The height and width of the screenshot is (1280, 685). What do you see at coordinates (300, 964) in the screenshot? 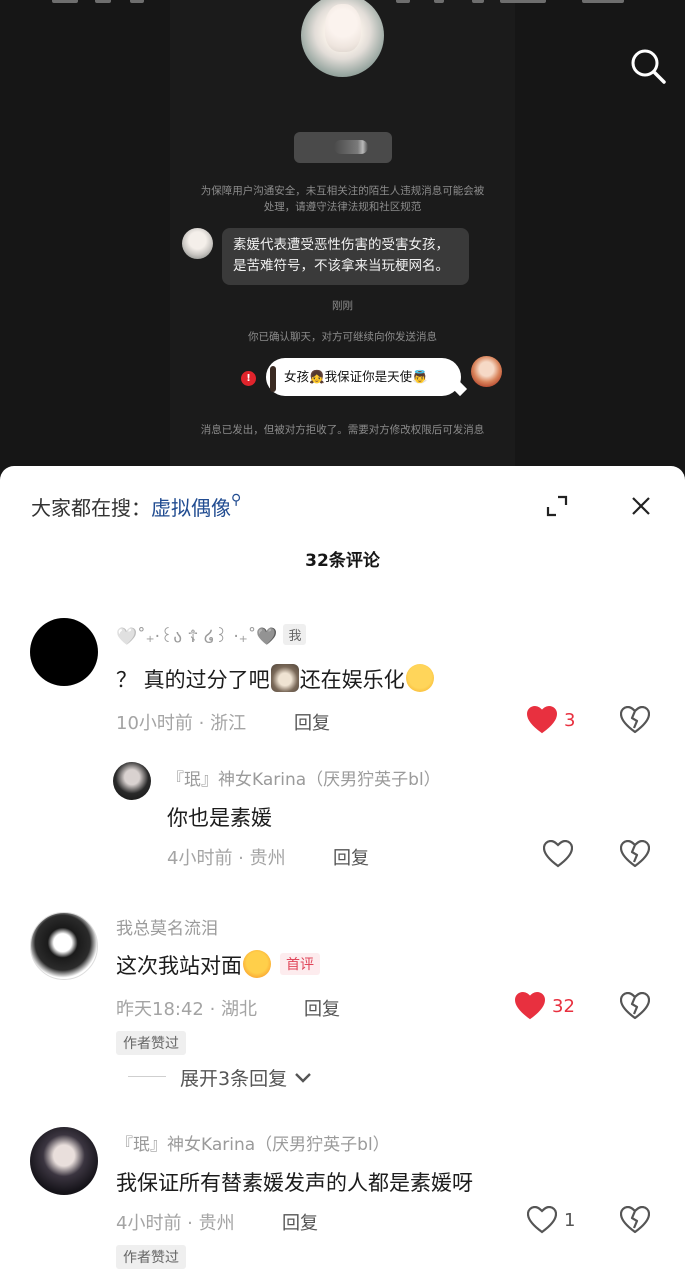
I see `first-comment-tag: 首评` at bounding box center [300, 964].